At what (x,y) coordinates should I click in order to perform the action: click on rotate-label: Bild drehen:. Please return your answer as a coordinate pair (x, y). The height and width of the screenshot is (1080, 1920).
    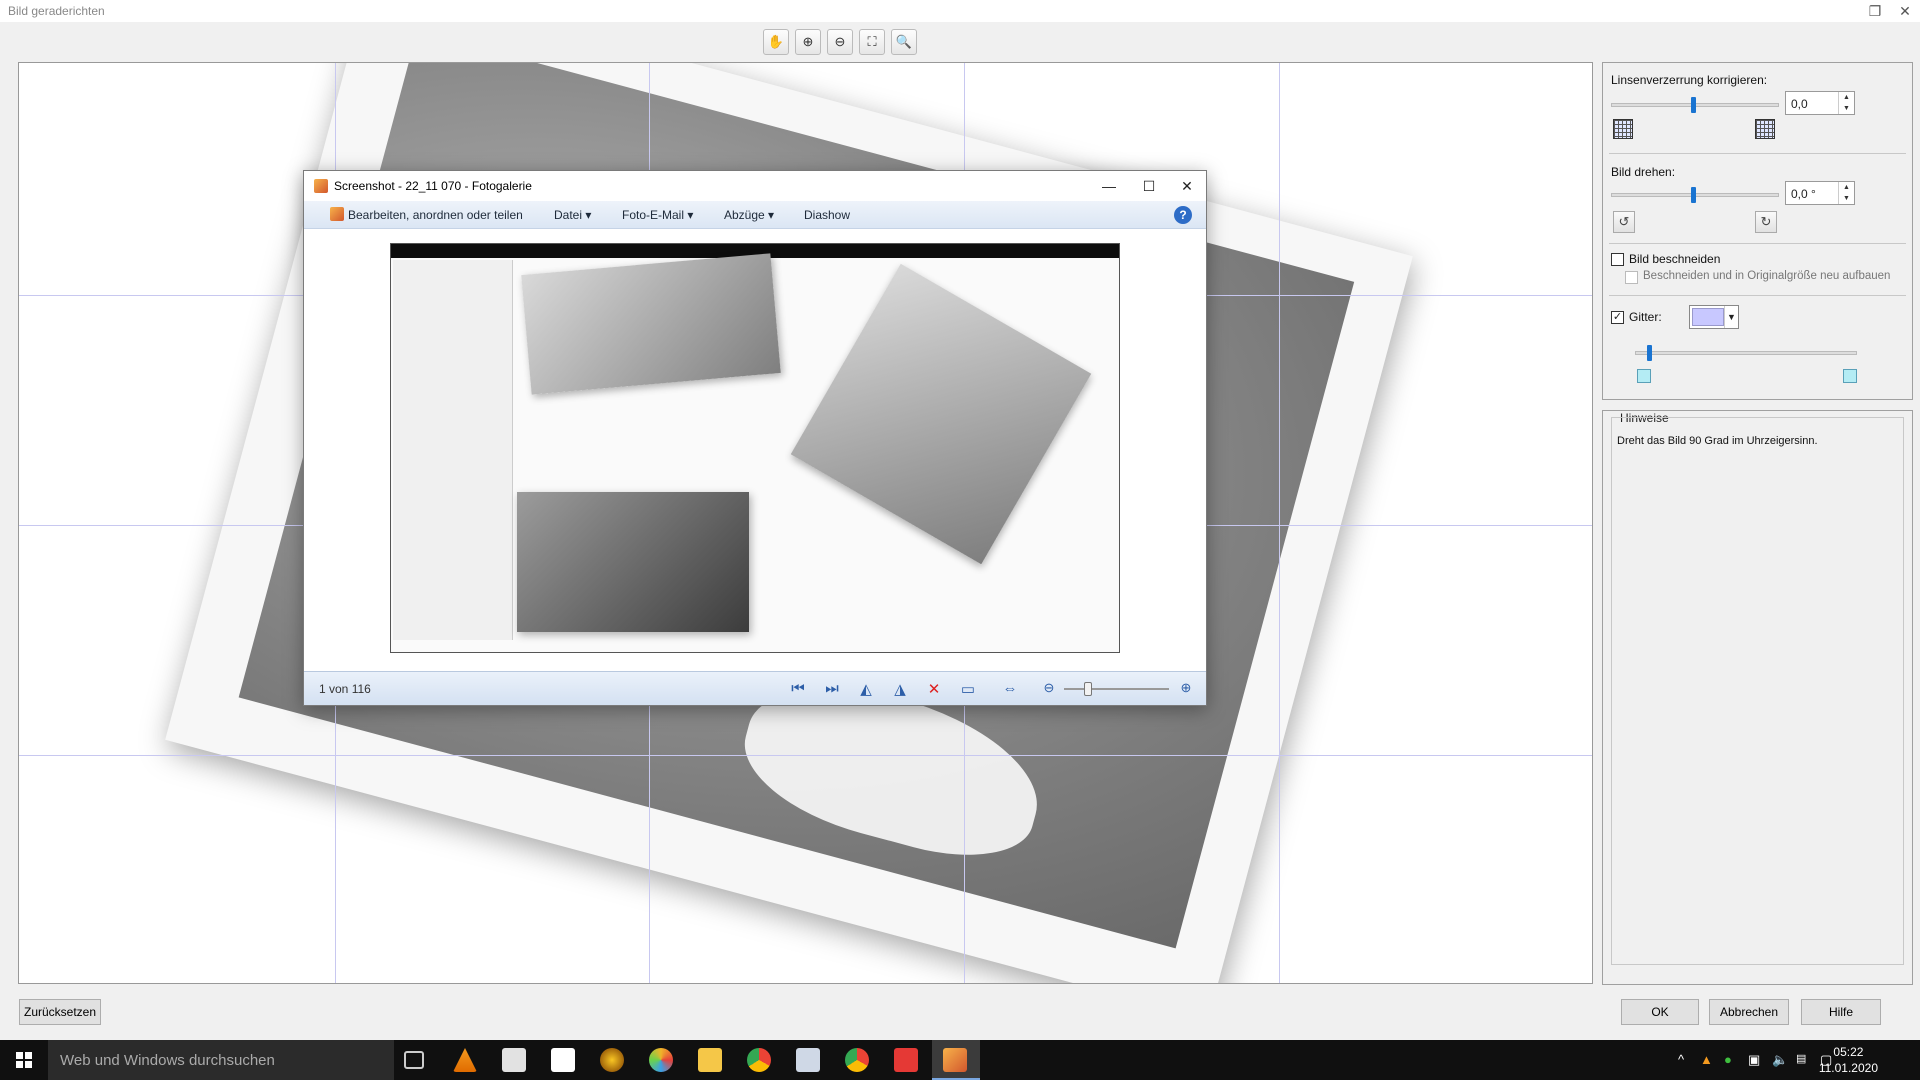
    Looking at the image, I should click on (1643, 172).